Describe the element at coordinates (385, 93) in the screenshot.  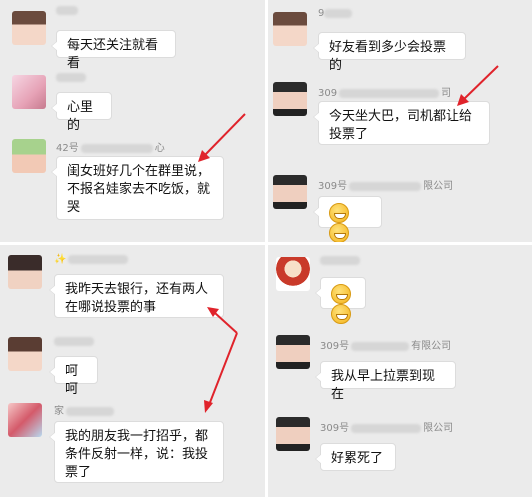
I see `sender-name: 309 司` at that location.